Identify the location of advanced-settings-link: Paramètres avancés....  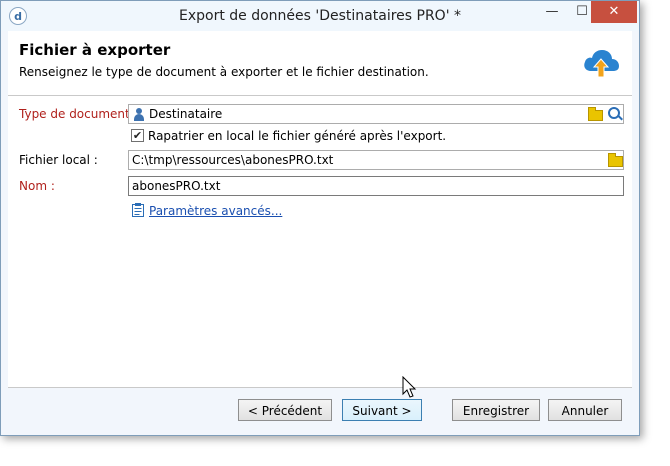
(215, 211).